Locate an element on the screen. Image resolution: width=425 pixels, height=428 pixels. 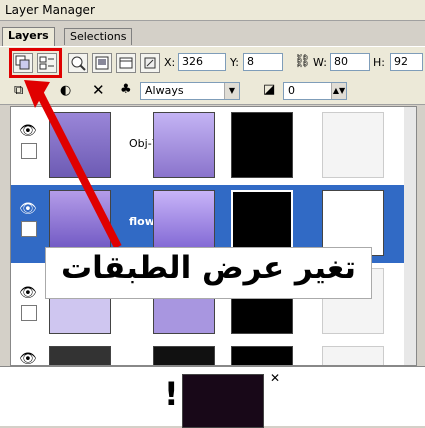
arrow-annotation is located at coordinates (73, 164).